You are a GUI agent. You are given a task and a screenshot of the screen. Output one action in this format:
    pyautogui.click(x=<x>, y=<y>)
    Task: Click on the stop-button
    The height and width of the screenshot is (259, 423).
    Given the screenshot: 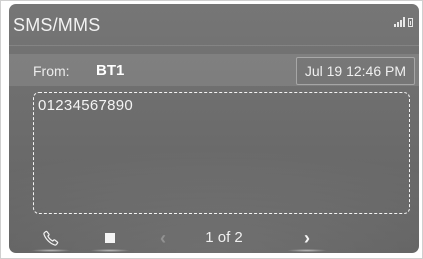 What is the action you would take?
    pyautogui.click(x=110, y=238)
    